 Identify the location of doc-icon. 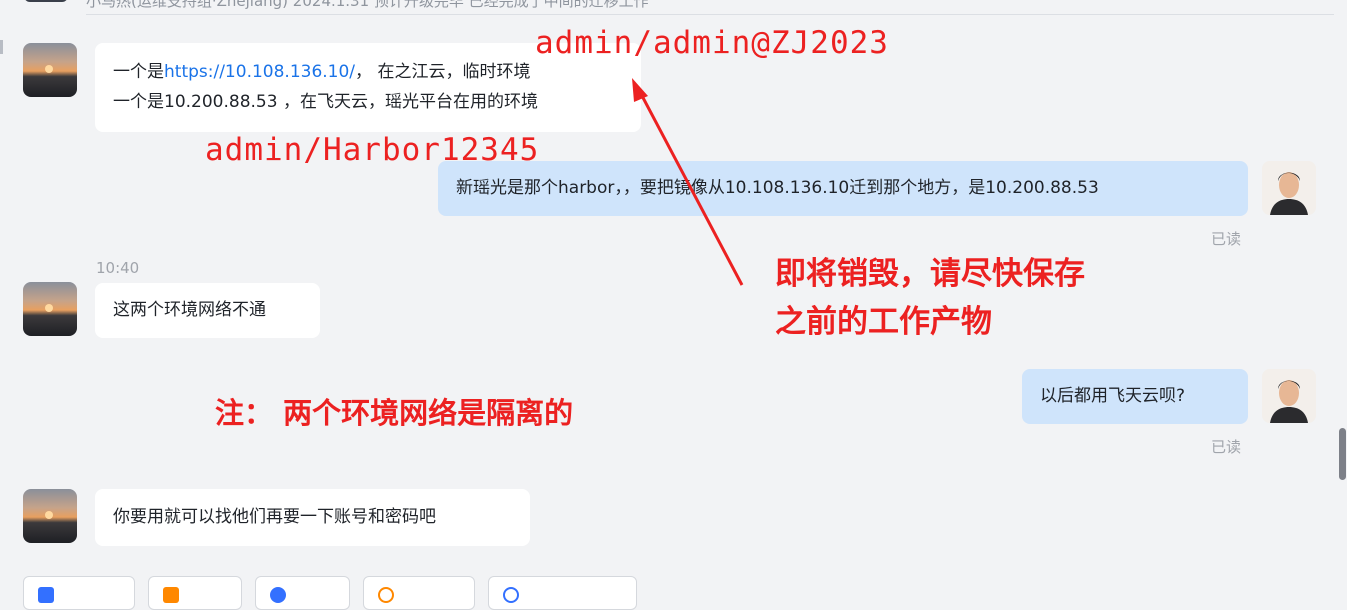
(46, 595).